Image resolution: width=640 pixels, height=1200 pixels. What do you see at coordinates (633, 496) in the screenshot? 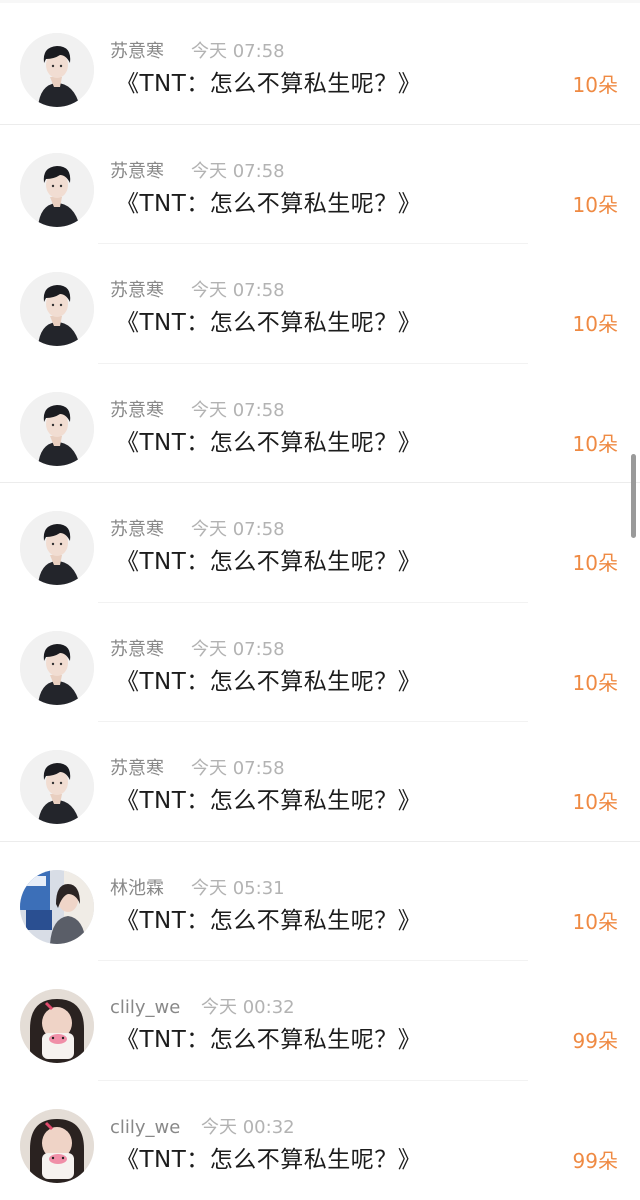
I see `scrollbar-thumb` at bounding box center [633, 496].